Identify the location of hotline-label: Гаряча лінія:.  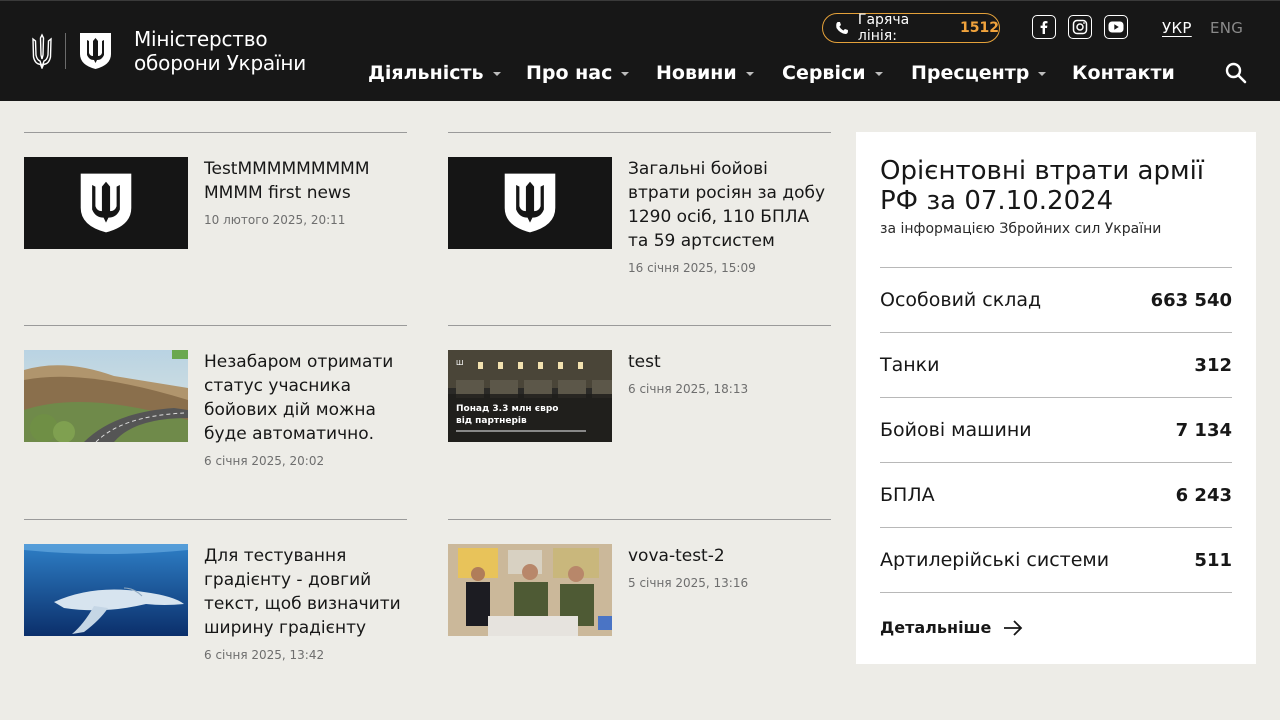
(883, 28).